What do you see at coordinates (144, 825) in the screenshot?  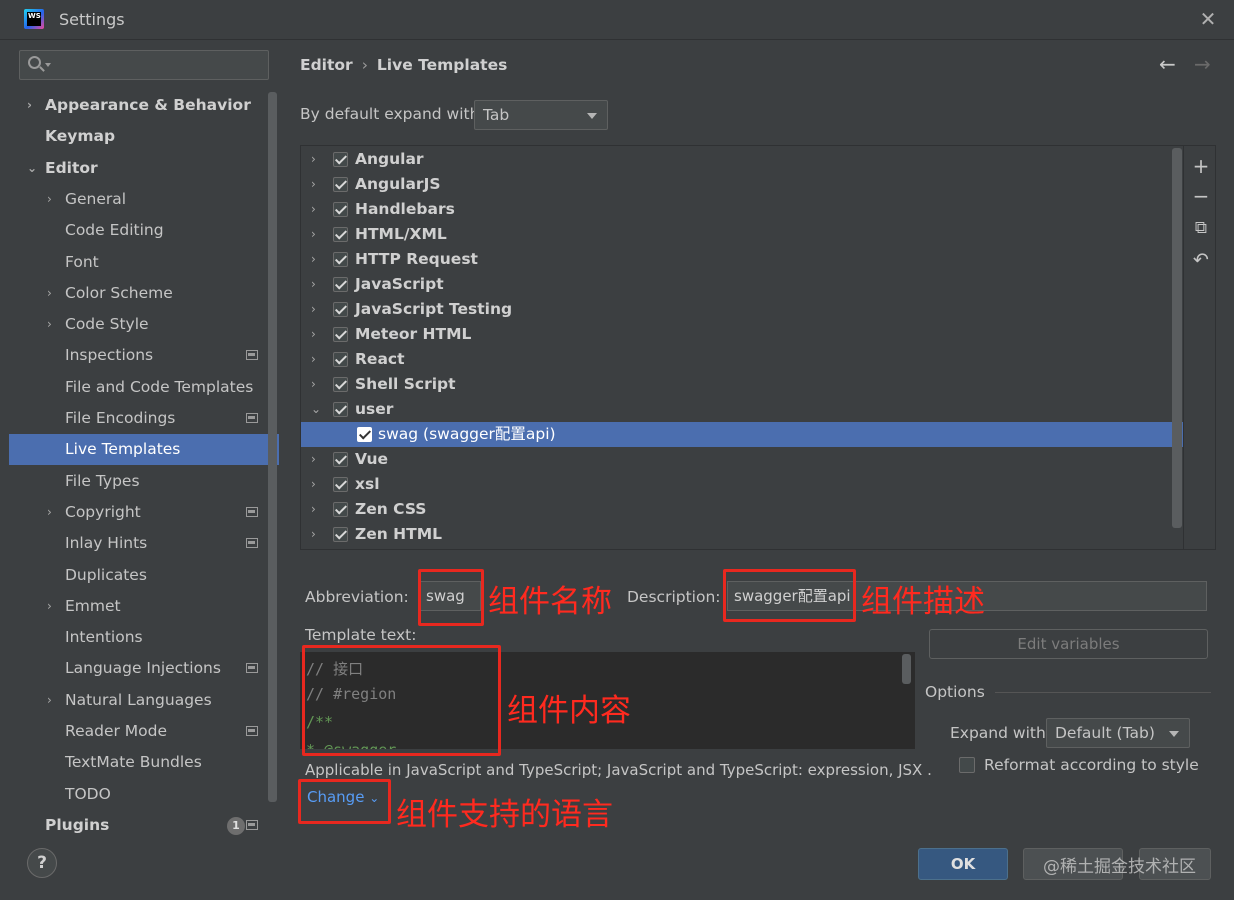 I see `sidebar-item-plugins: Plugins 1` at bounding box center [144, 825].